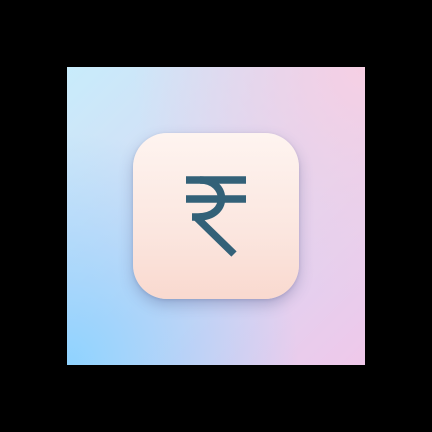 The width and height of the screenshot is (432, 432). I want to click on rupee-app-icon-button, so click(216, 216).